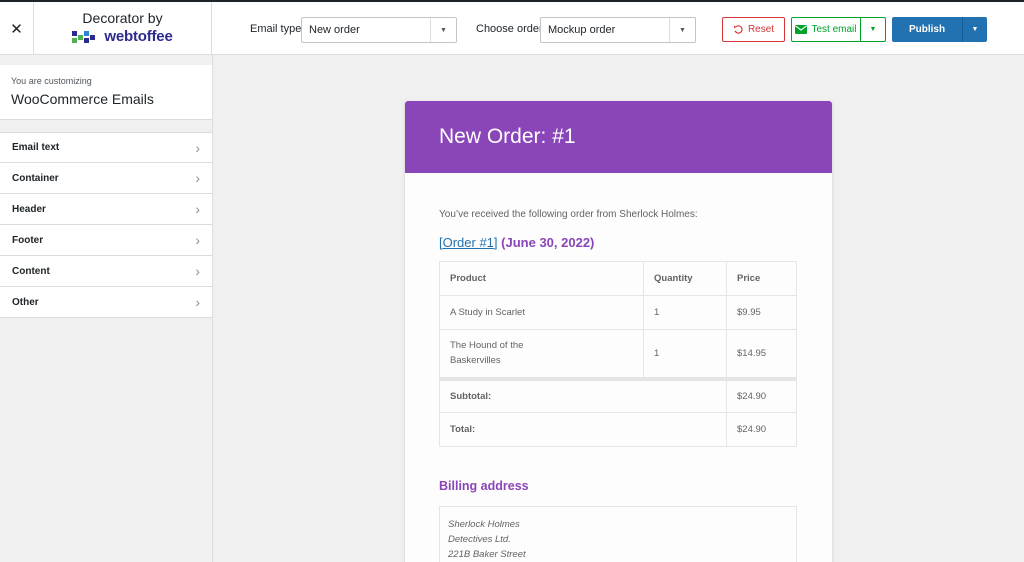  I want to click on order-link: [Order #1], so click(468, 242).